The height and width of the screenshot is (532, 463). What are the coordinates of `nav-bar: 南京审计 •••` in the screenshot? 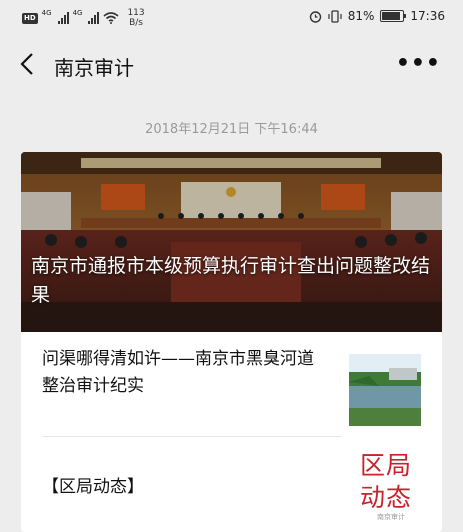 It's located at (231, 65).